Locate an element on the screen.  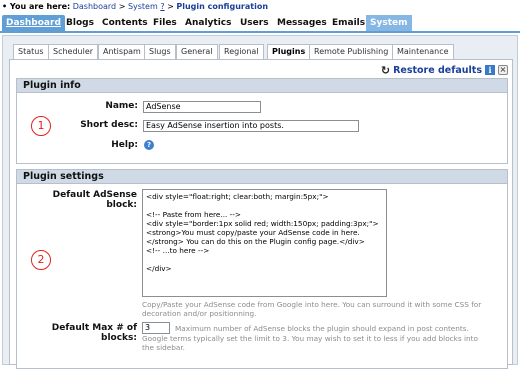
nav-users: Users is located at coordinates (254, 23).